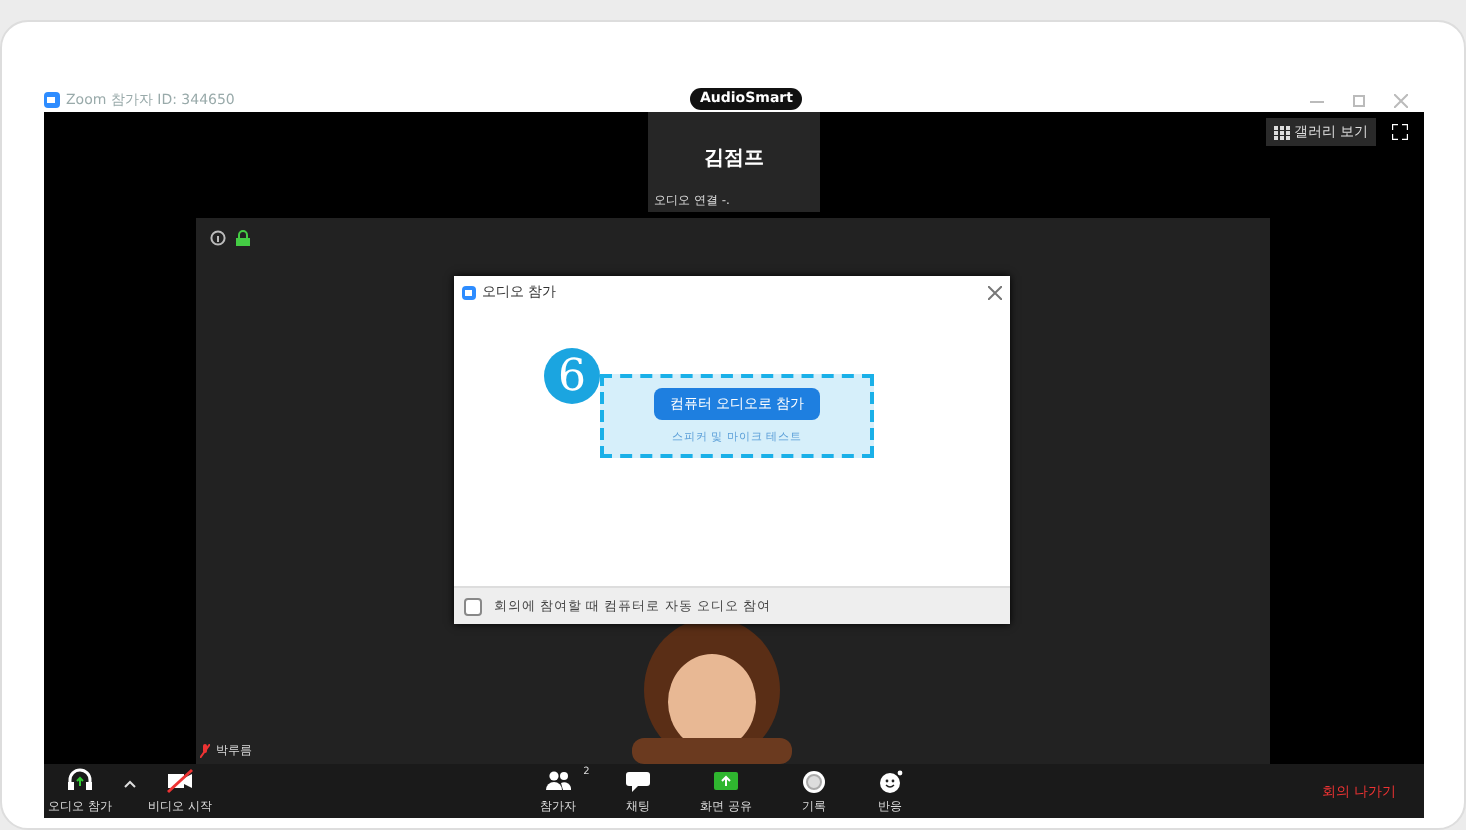 This screenshot has width=1466, height=830. Describe the element at coordinates (734, 159) in the screenshot. I see `participant-name: 김점프` at that location.